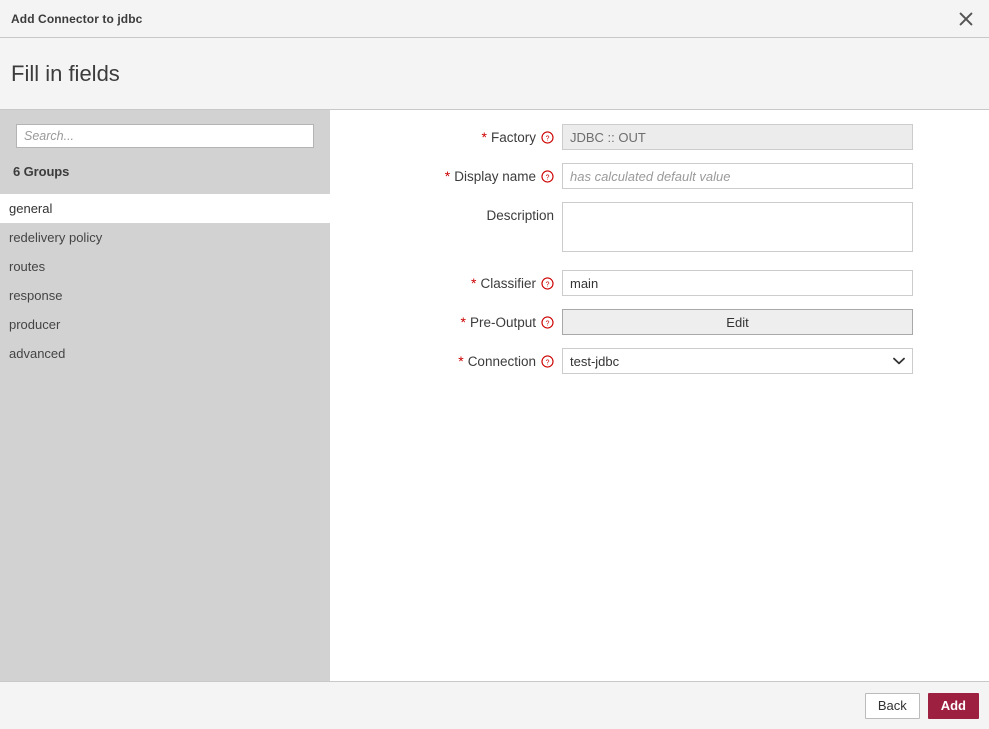  I want to click on field-wrap-connection: test-jdbc, so click(737, 361).